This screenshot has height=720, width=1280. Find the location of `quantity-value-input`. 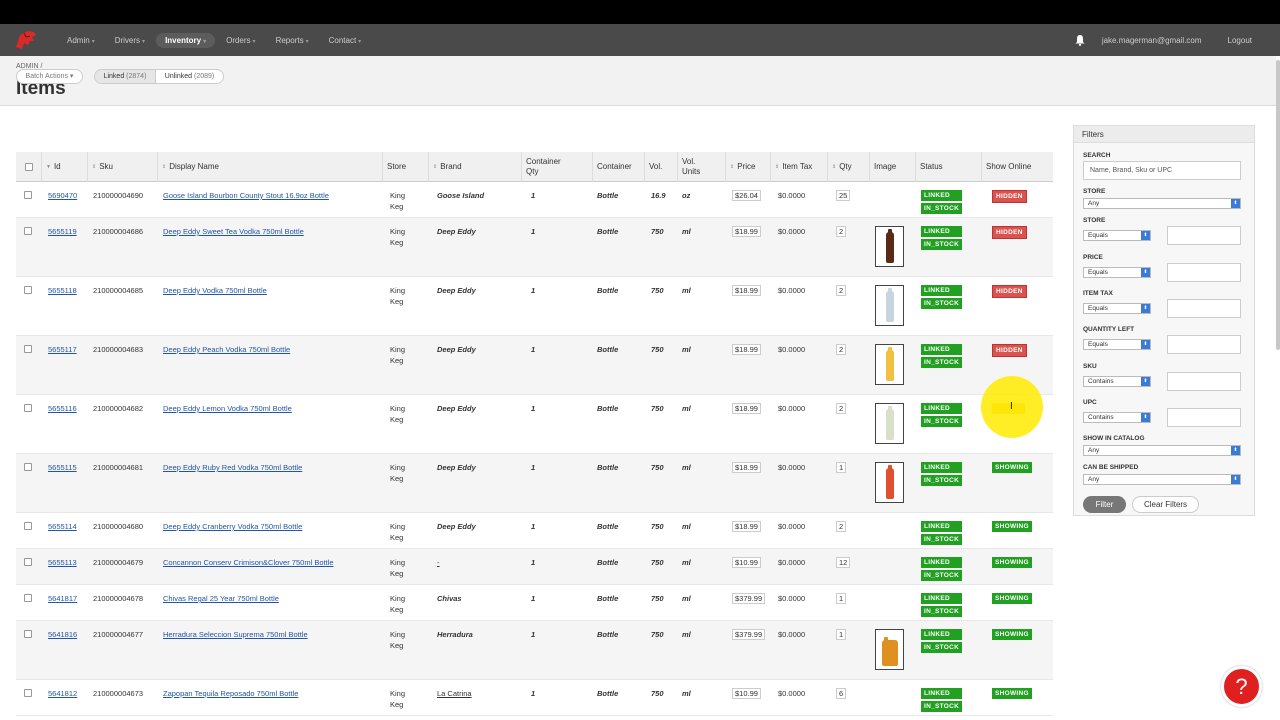

quantity-value-input is located at coordinates (1204, 344).